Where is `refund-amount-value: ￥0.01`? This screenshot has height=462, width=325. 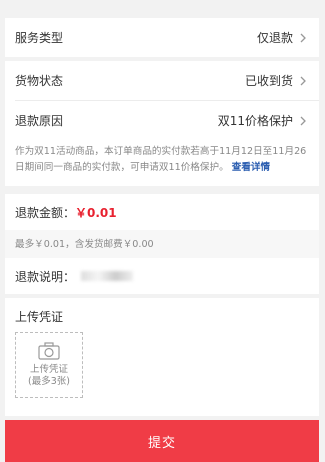
refund-amount-value: ￥0.01 is located at coordinates (96, 212).